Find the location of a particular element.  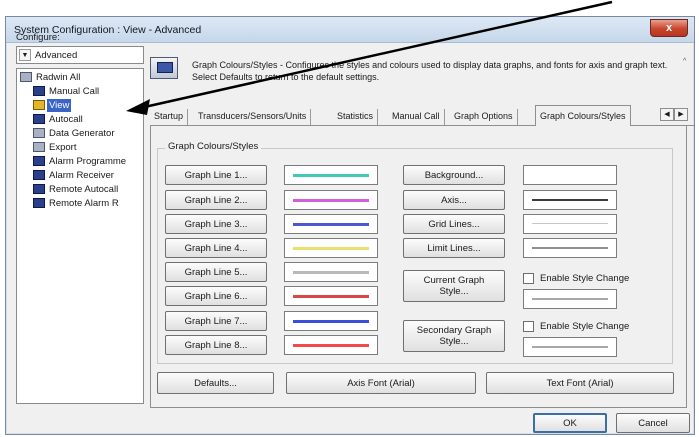

tree-item-label: Export is located at coordinates (63, 147).